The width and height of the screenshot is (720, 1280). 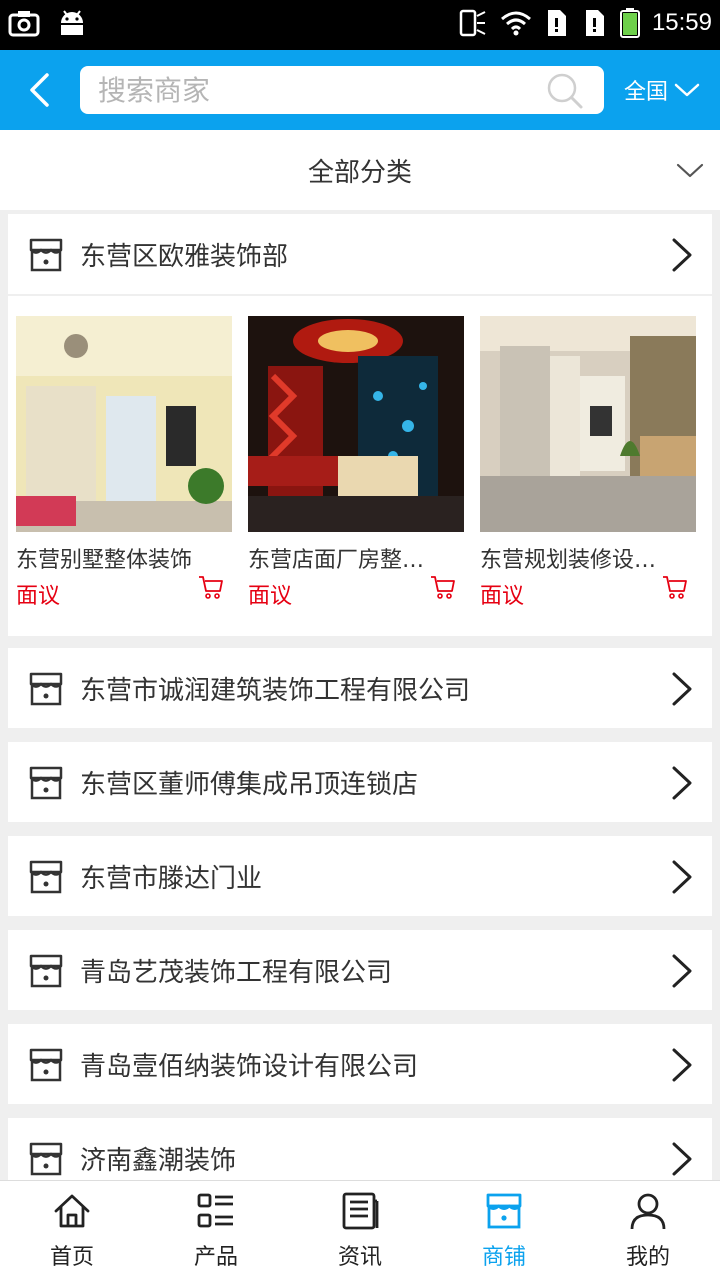 I want to click on top-header: 全国, so click(x=360, y=90).